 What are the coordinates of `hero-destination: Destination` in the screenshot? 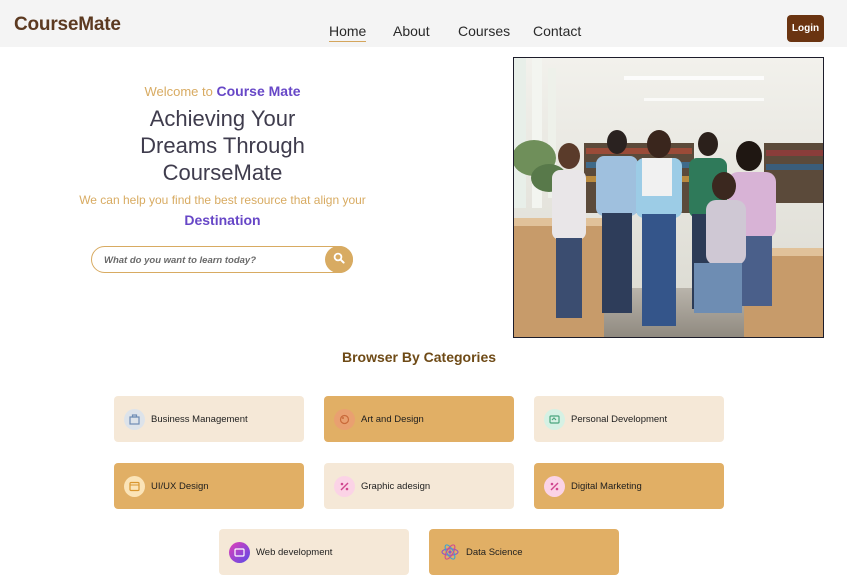 It's located at (222, 220).